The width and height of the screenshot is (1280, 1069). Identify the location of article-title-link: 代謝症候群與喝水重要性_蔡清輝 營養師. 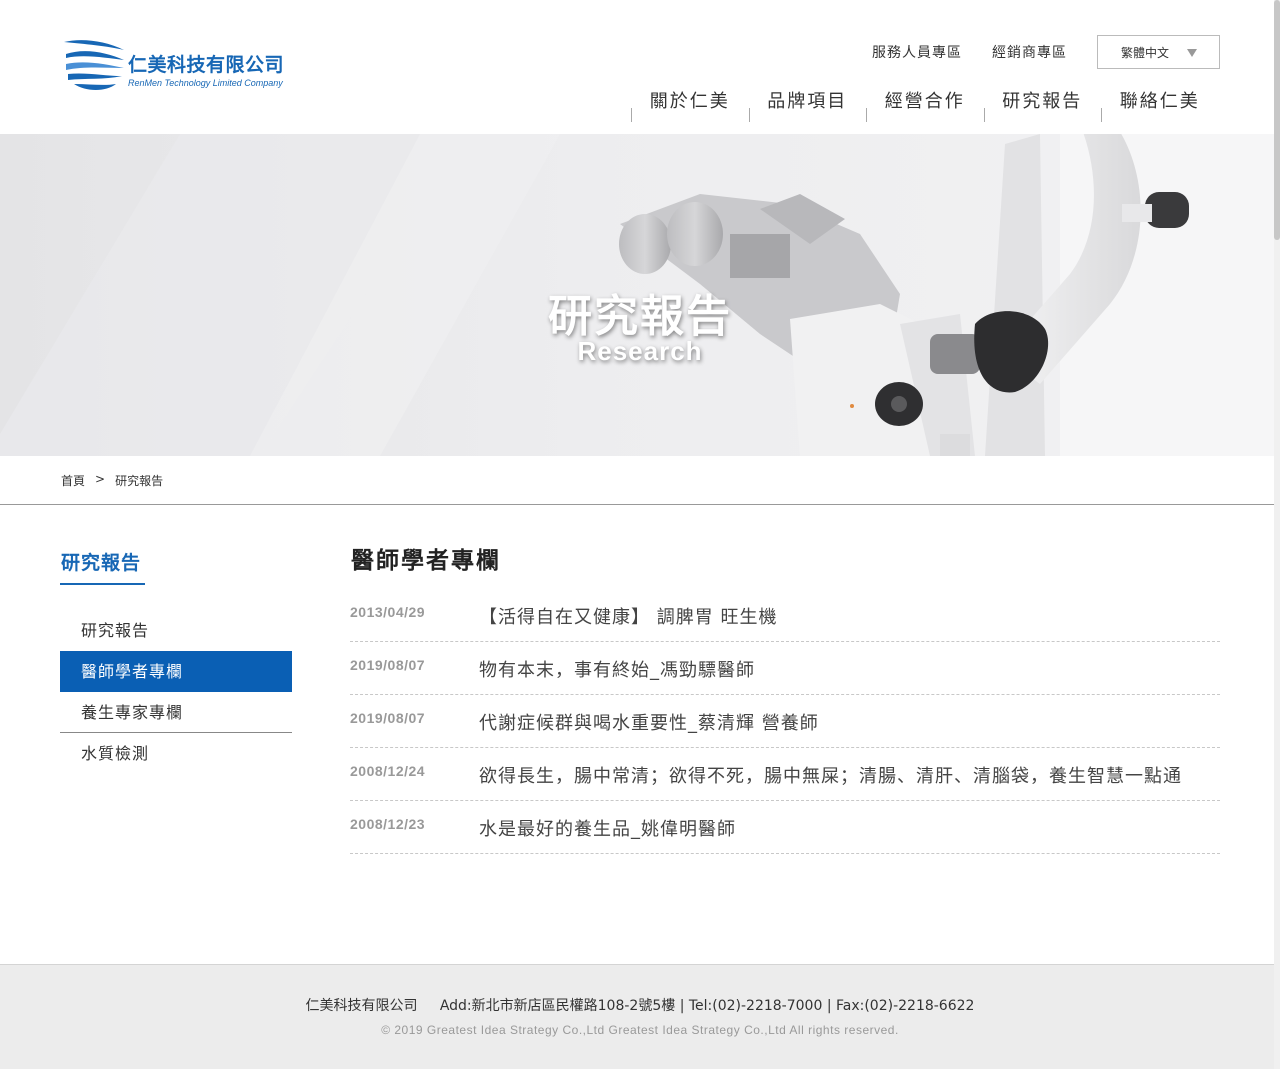
(847, 722).